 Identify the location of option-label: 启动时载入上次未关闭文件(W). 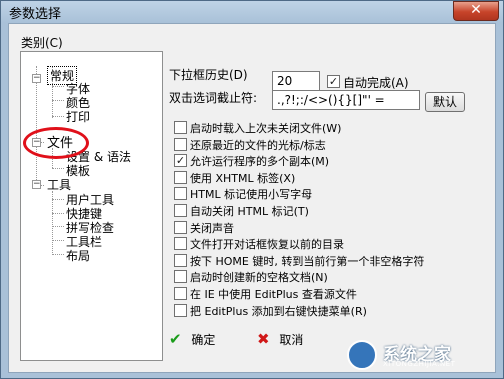
(266, 128).